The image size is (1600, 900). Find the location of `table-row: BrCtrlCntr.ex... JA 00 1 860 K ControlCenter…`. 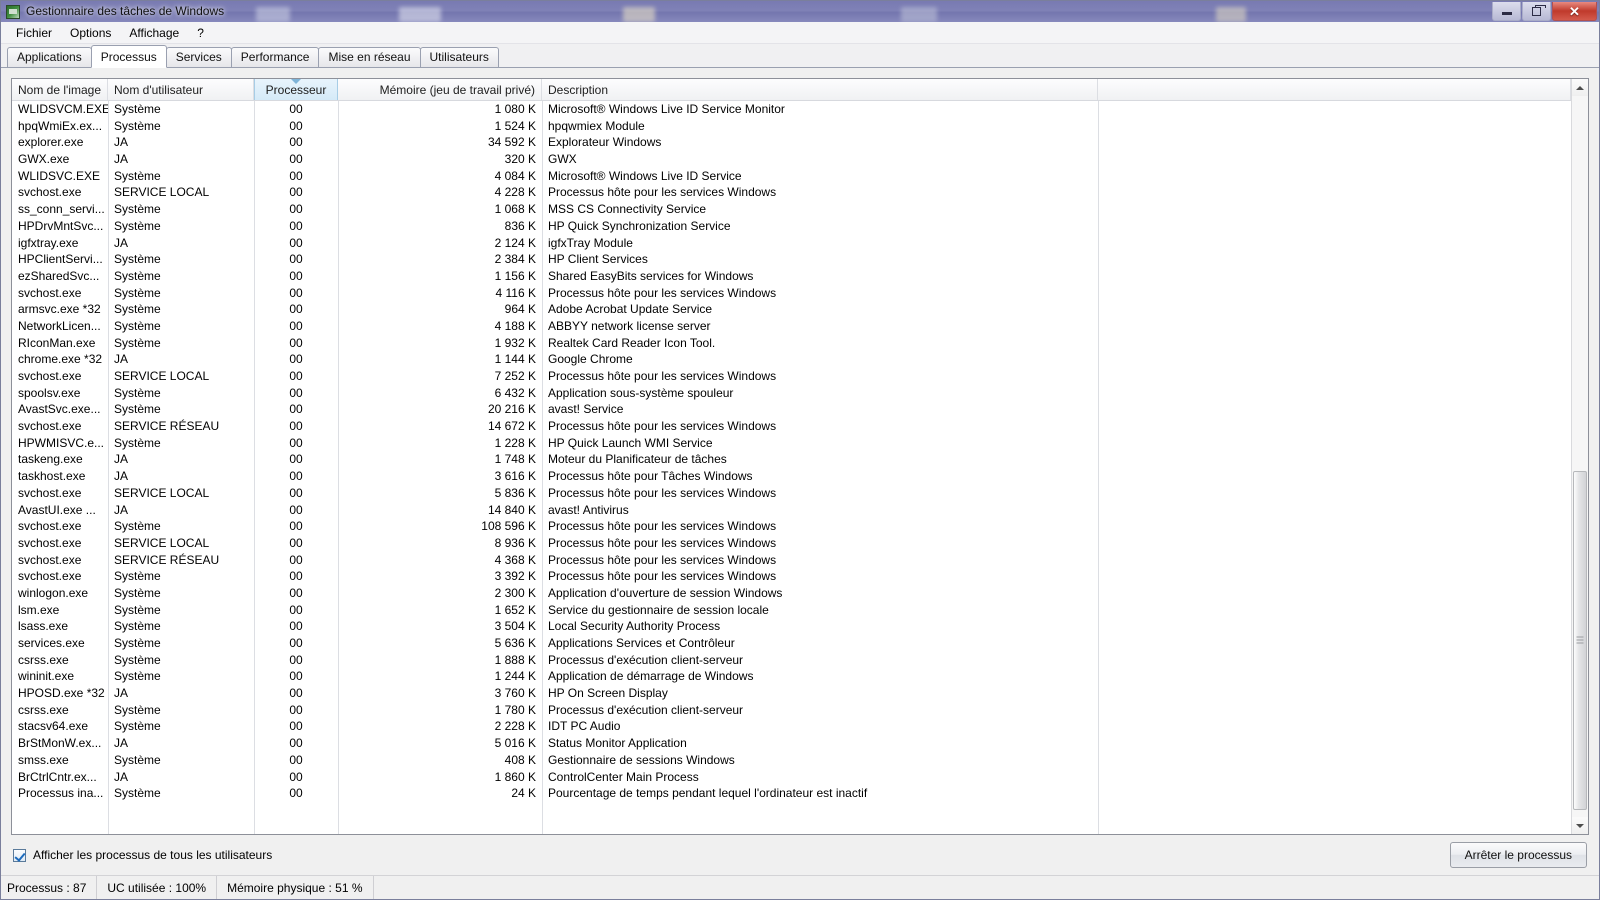

table-row: BrCtrlCntr.ex... JA 00 1 860 K ControlCenter… is located at coordinates (791, 777).